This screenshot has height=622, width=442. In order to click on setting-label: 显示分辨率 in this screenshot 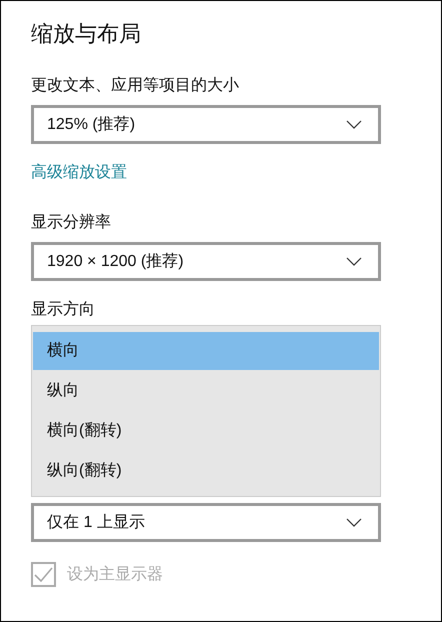, I will do `click(71, 222)`.